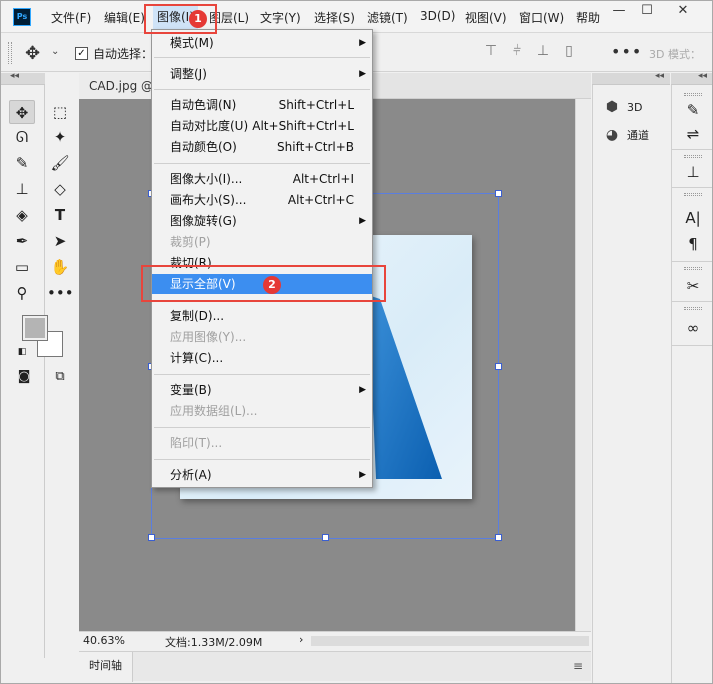  What do you see at coordinates (262, 200) in the screenshot?
I see `menu-item-canvas-size: 画布大小(S)... Alt+Ctrl+C` at bounding box center [262, 200].